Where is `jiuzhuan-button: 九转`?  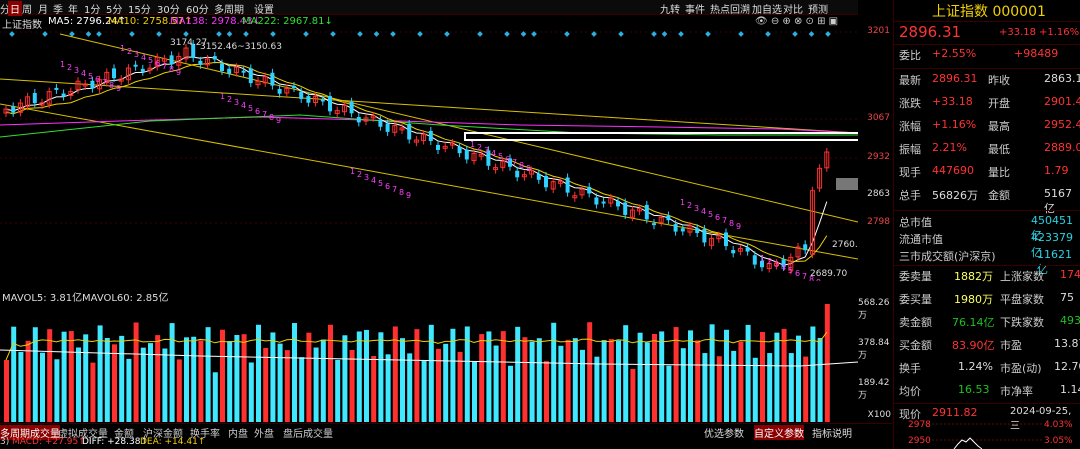
jiuzhuan-button: 九转 is located at coordinates (670, 8).